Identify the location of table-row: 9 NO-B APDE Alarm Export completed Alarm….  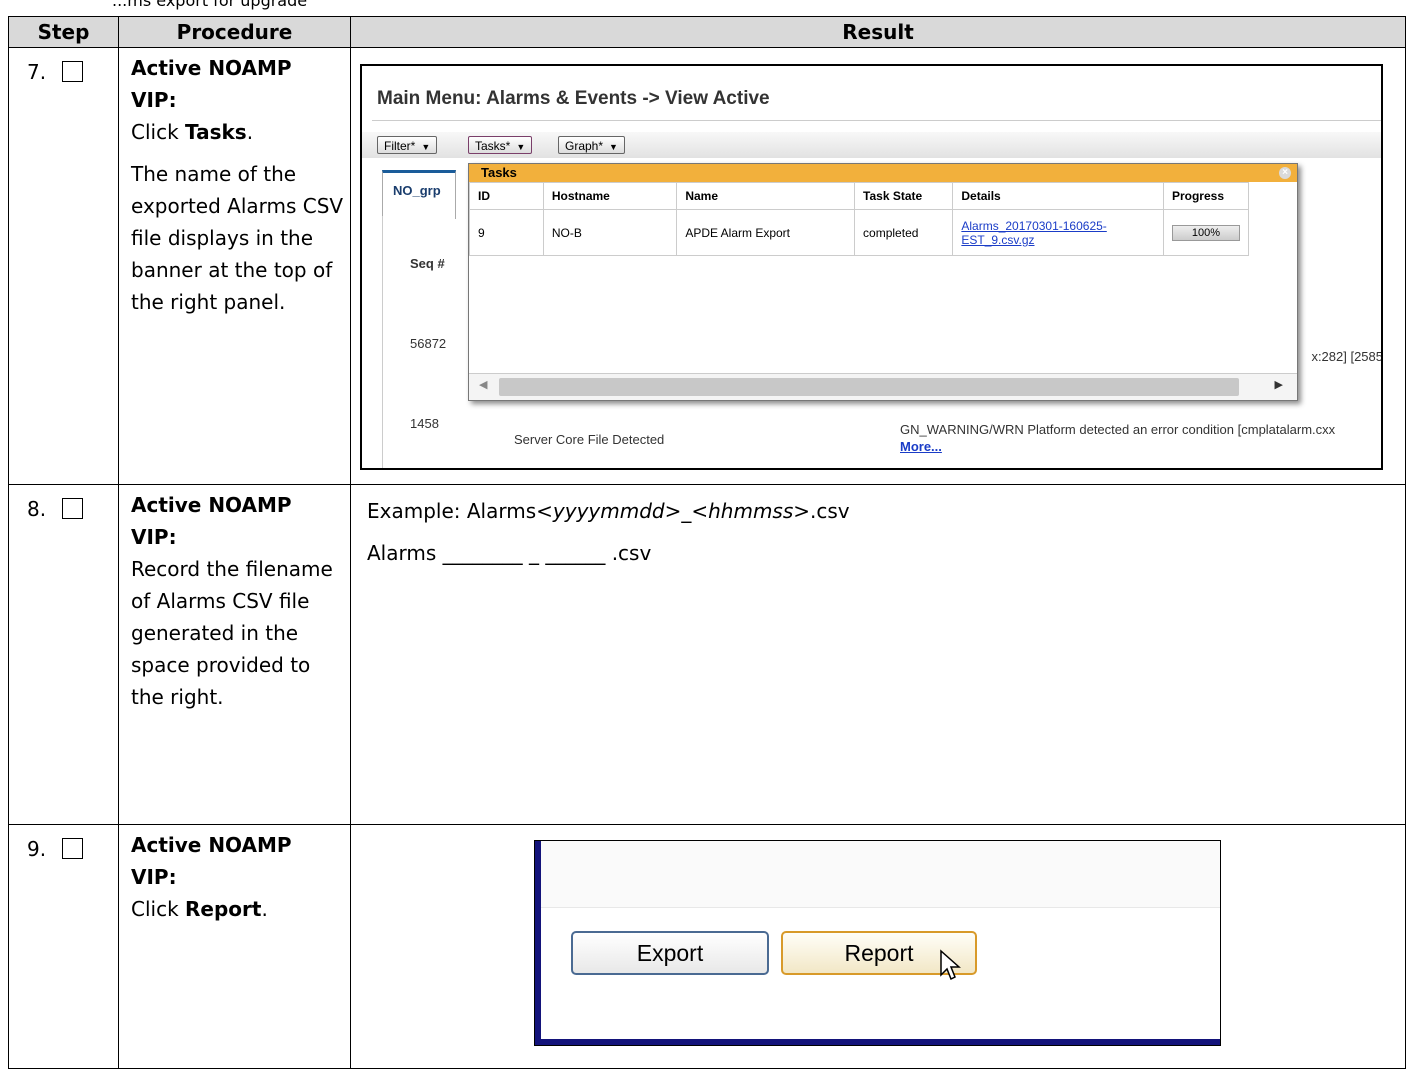
(859, 232).